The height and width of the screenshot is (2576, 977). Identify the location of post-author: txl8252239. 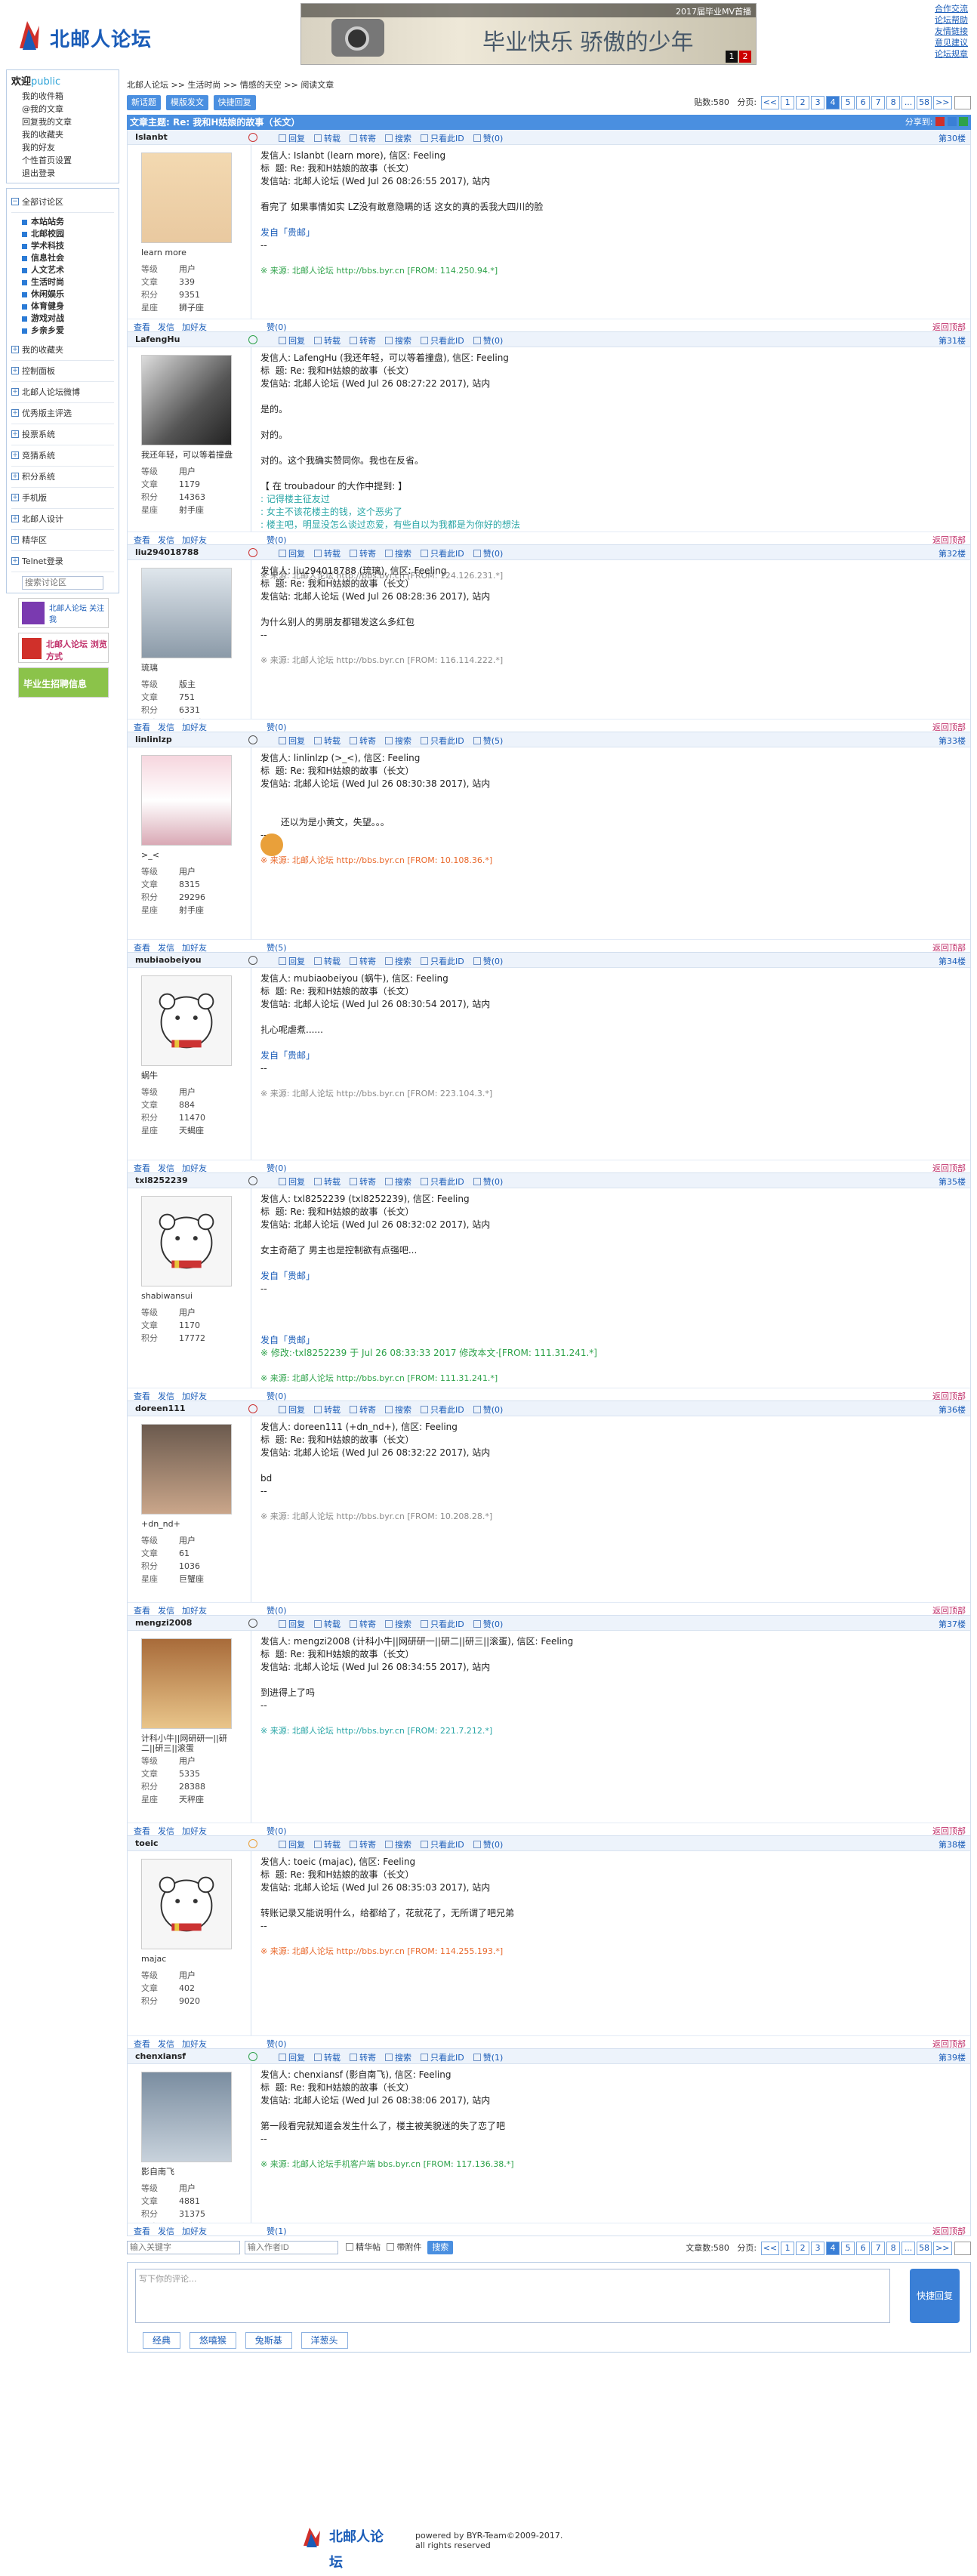
(161, 1180).